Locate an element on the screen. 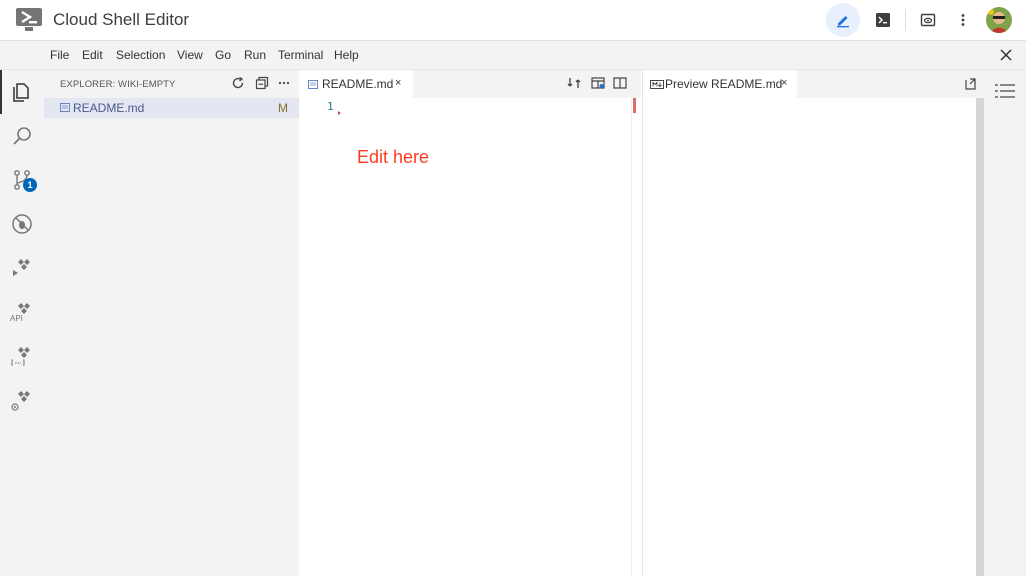  activity-explorer is located at coordinates (22, 92).